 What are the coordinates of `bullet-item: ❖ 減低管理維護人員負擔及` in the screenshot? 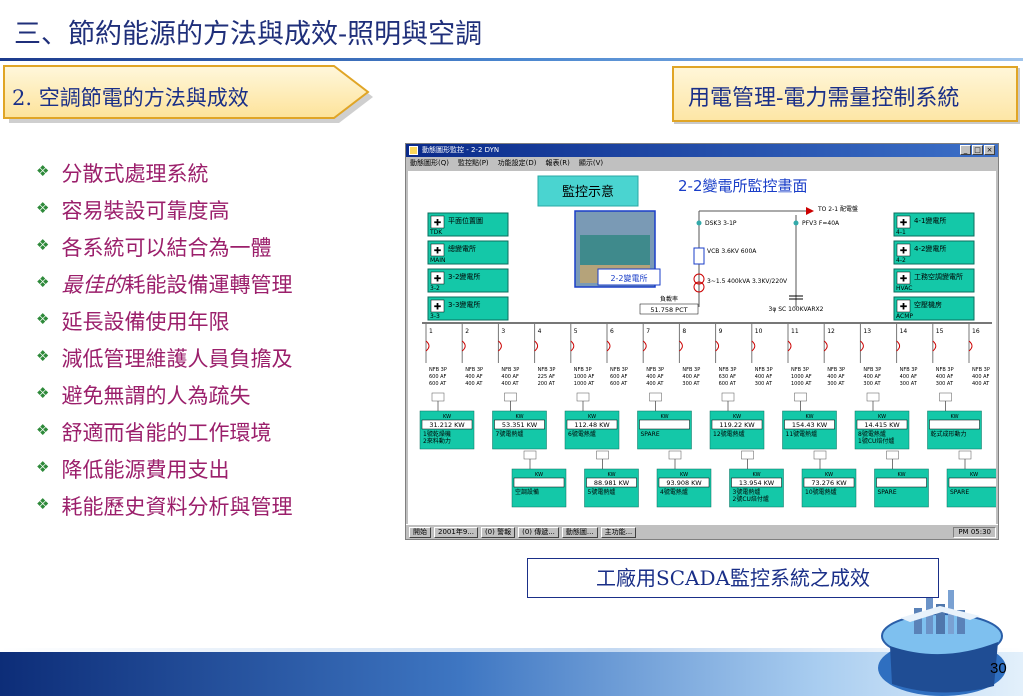 It's located at (164, 361).